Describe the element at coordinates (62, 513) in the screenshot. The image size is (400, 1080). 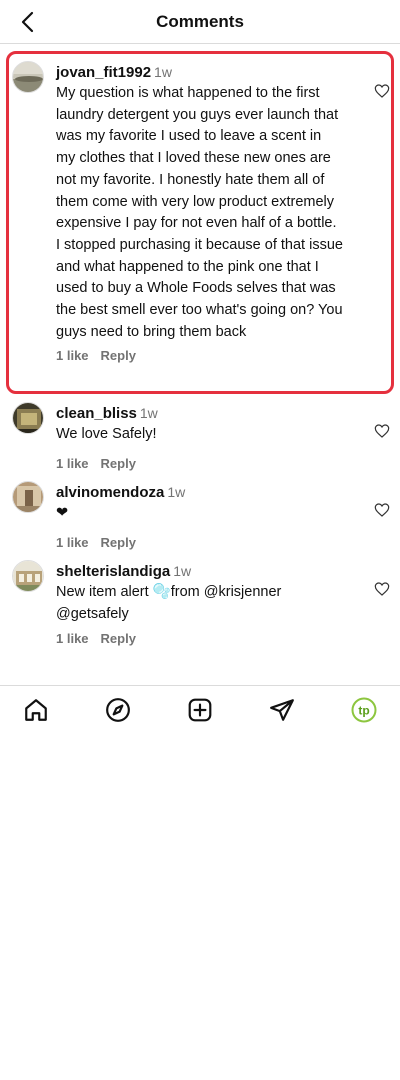
I see `comment-text: ❤` at that location.